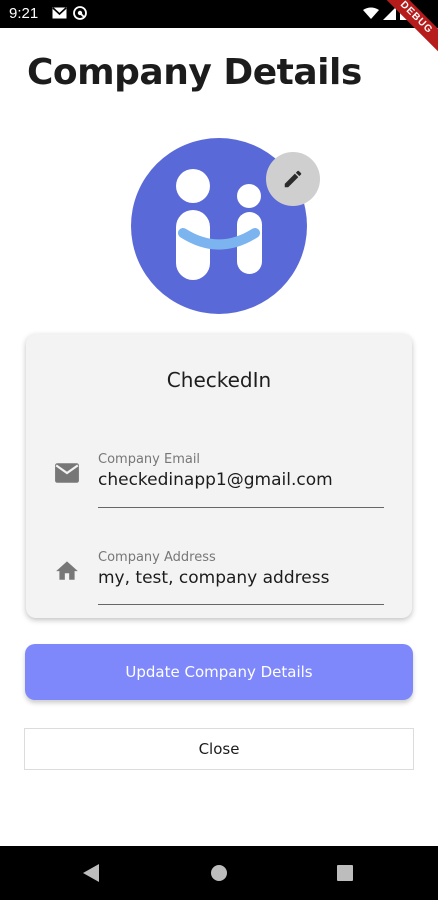  What do you see at coordinates (80, 13) in the screenshot?
I see `sync-icon` at bounding box center [80, 13].